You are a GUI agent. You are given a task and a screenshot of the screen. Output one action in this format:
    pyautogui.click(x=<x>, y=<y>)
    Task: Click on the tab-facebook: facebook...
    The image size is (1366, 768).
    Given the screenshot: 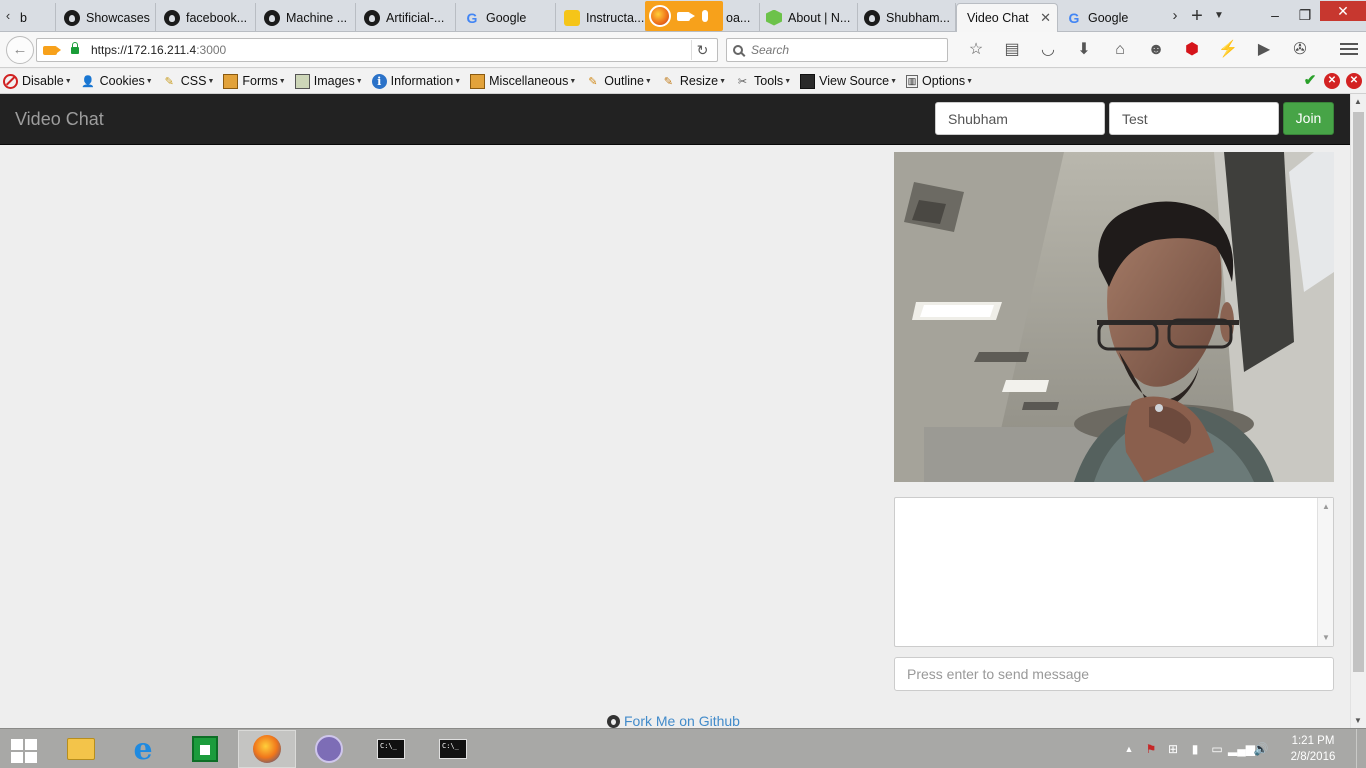 What is the action you would take?
    pyautogui.click(x=207, y=17)
    